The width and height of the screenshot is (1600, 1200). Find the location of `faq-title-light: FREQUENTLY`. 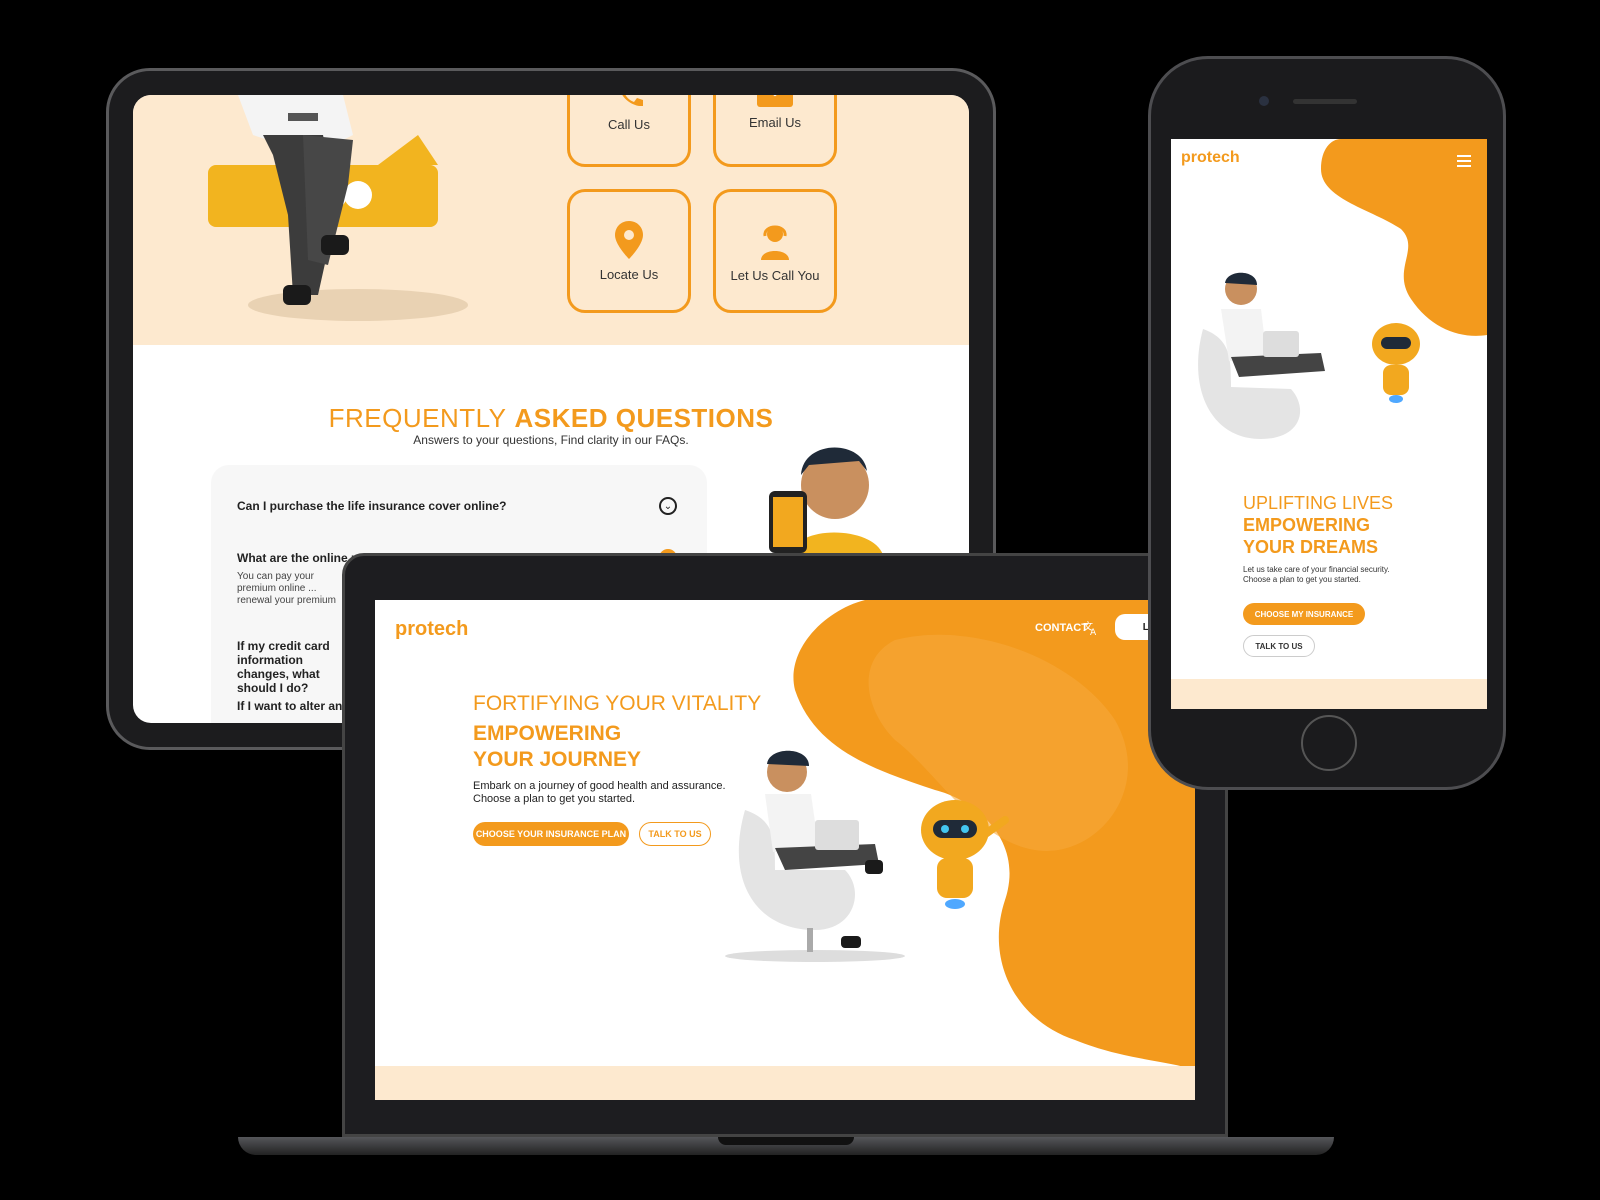

faq-title-light: FREQUENTLY is located at coordinates (417, 418).